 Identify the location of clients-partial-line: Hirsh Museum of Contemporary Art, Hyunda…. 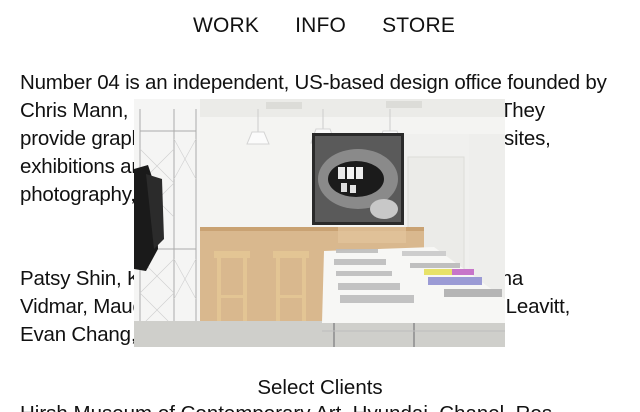
(320, 407).